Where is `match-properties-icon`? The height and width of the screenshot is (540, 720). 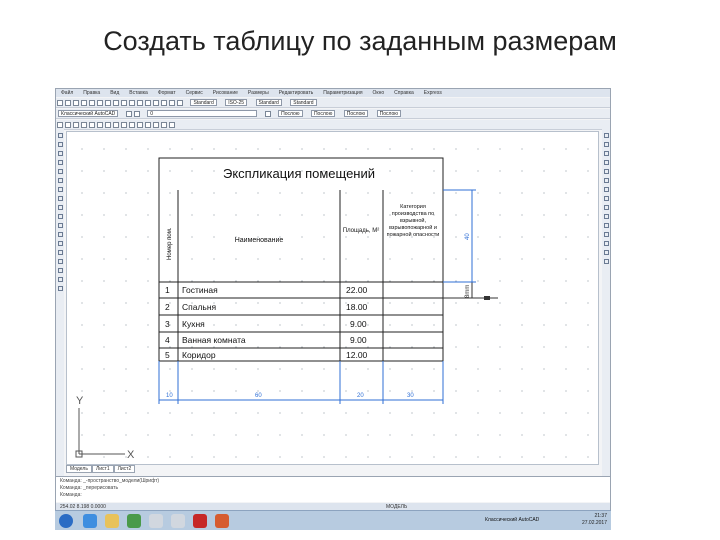 match-properties-icon is located at coordinates (60, 125).